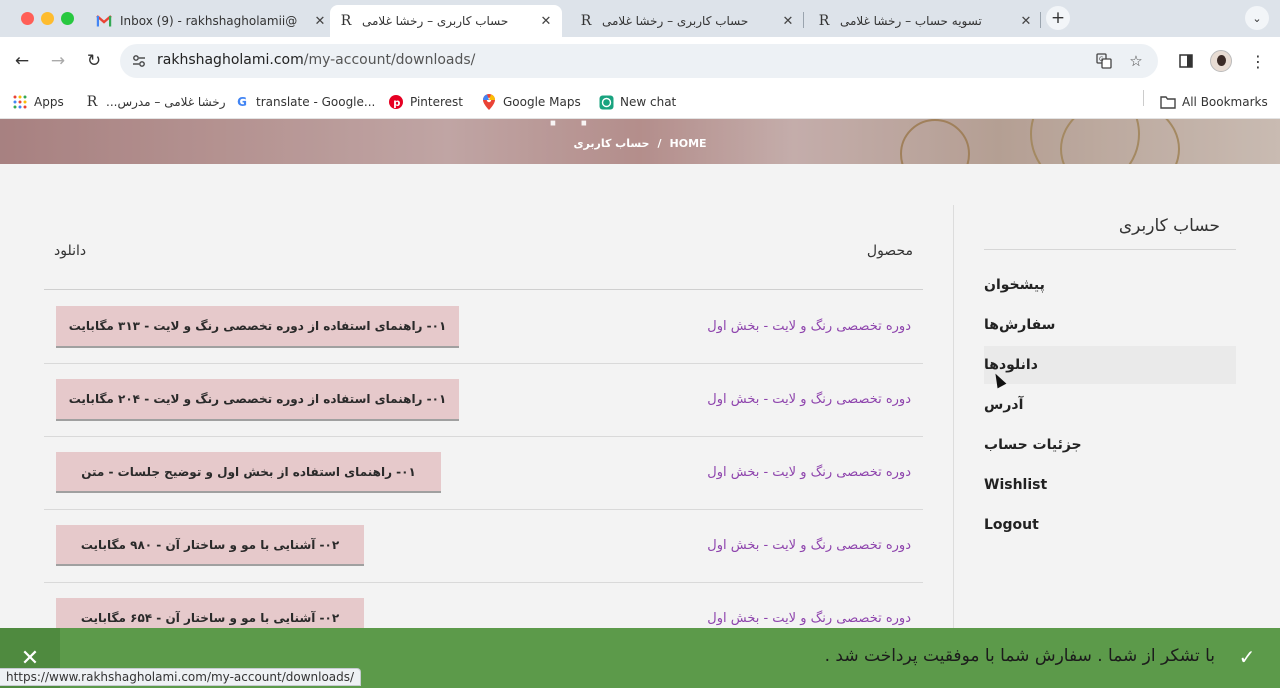 The height and width of the screenshot is (688, 1280). I want to click on reload-icon: ↻, so click(94, 61).